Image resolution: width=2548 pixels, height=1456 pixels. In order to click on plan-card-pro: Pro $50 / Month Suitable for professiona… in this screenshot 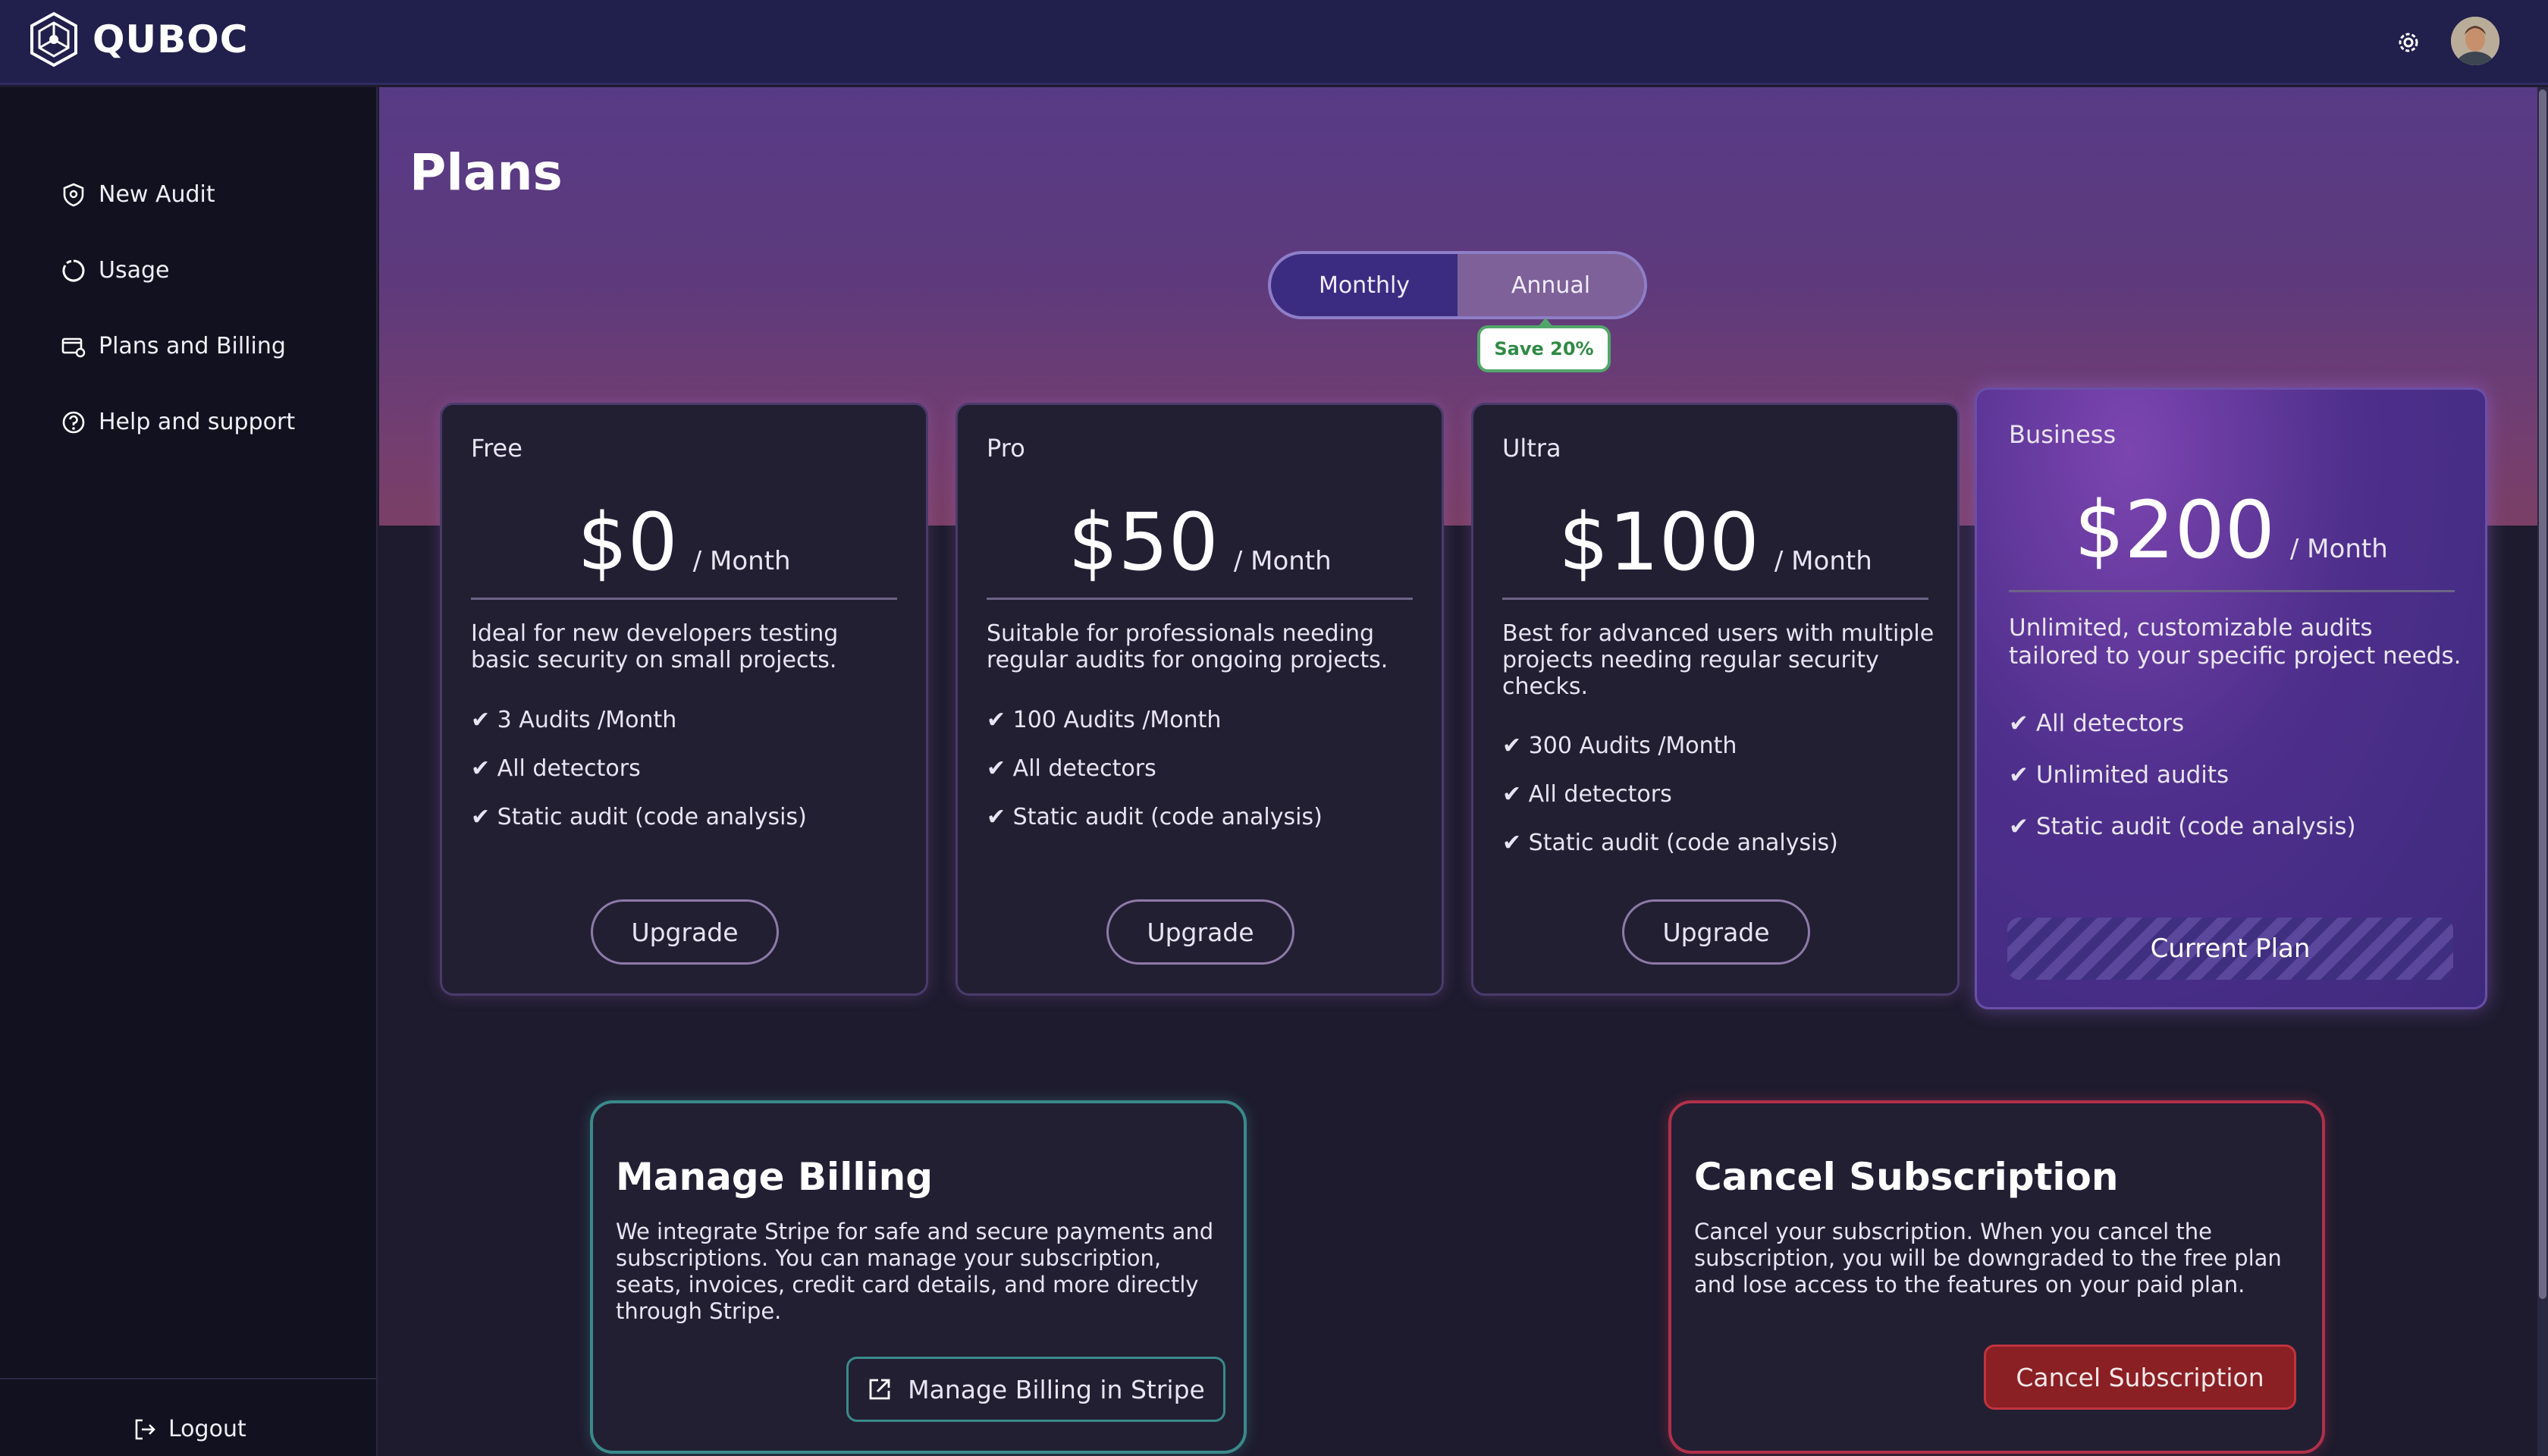, I will do `click(1200, 699)`.